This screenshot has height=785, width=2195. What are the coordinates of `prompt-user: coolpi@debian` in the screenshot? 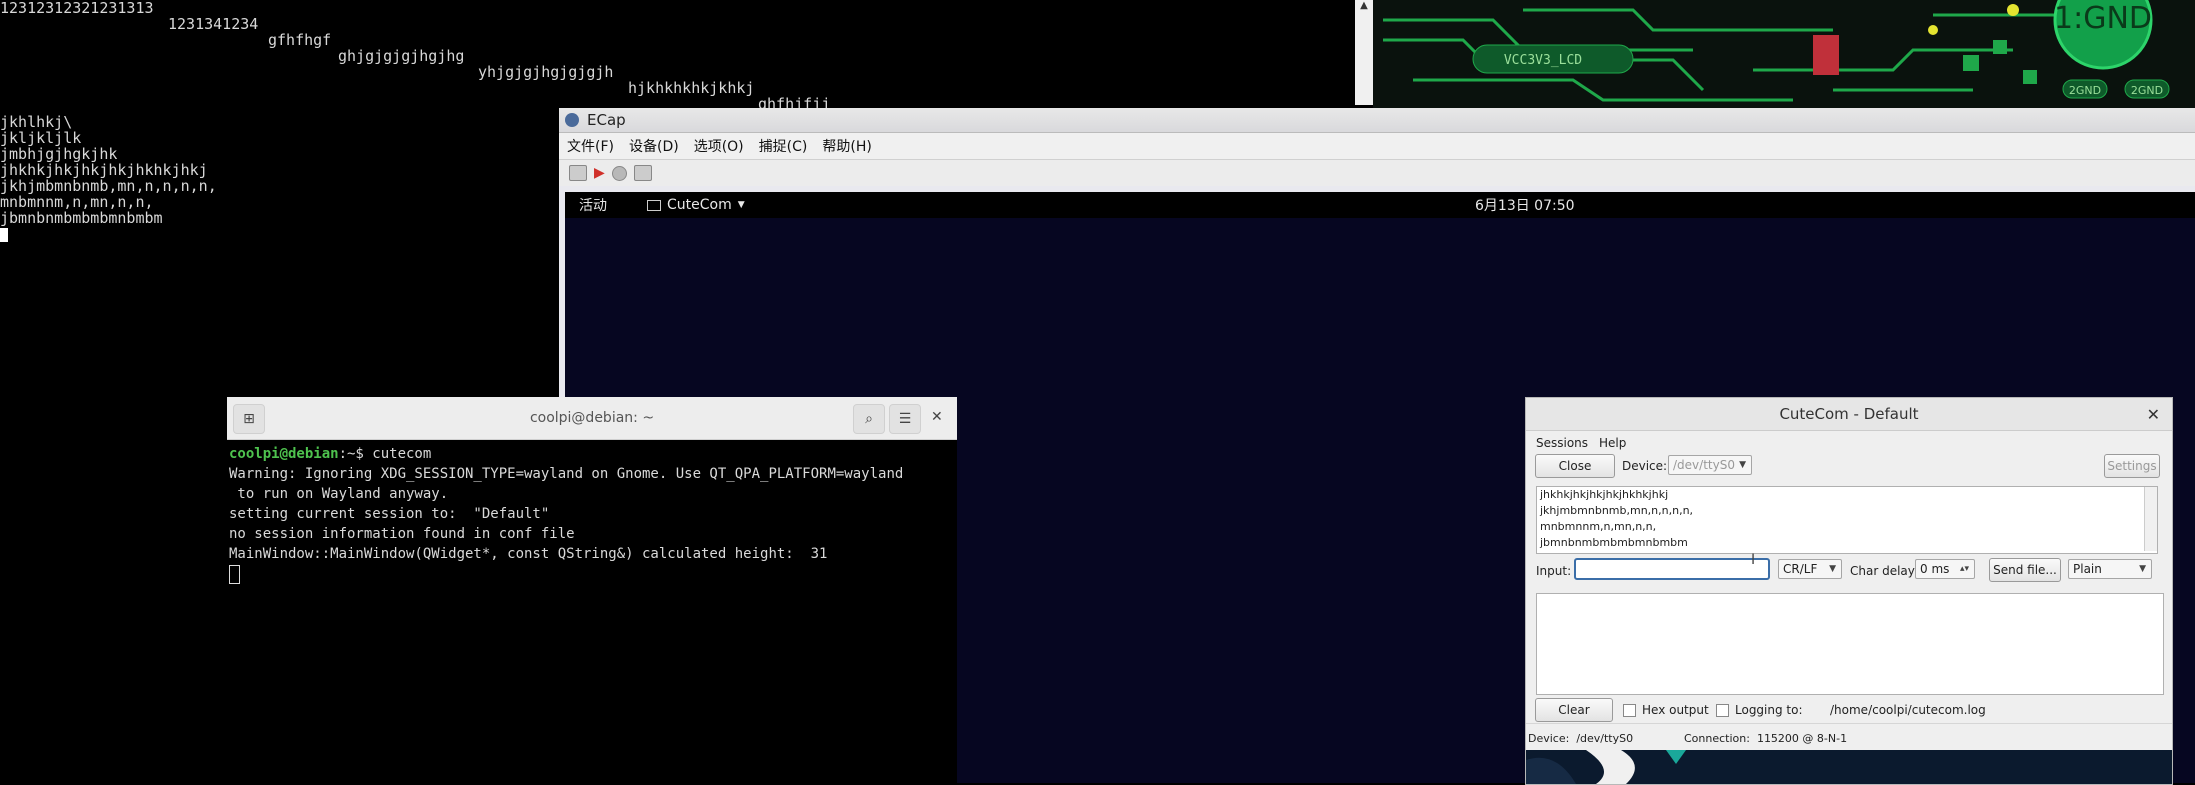 It's located at (284, 454).